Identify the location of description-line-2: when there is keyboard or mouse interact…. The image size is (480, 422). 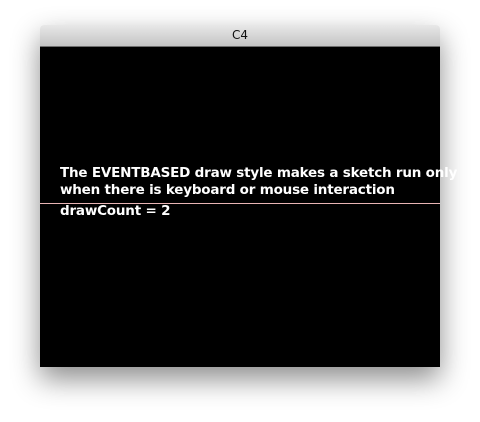
(227, 190).